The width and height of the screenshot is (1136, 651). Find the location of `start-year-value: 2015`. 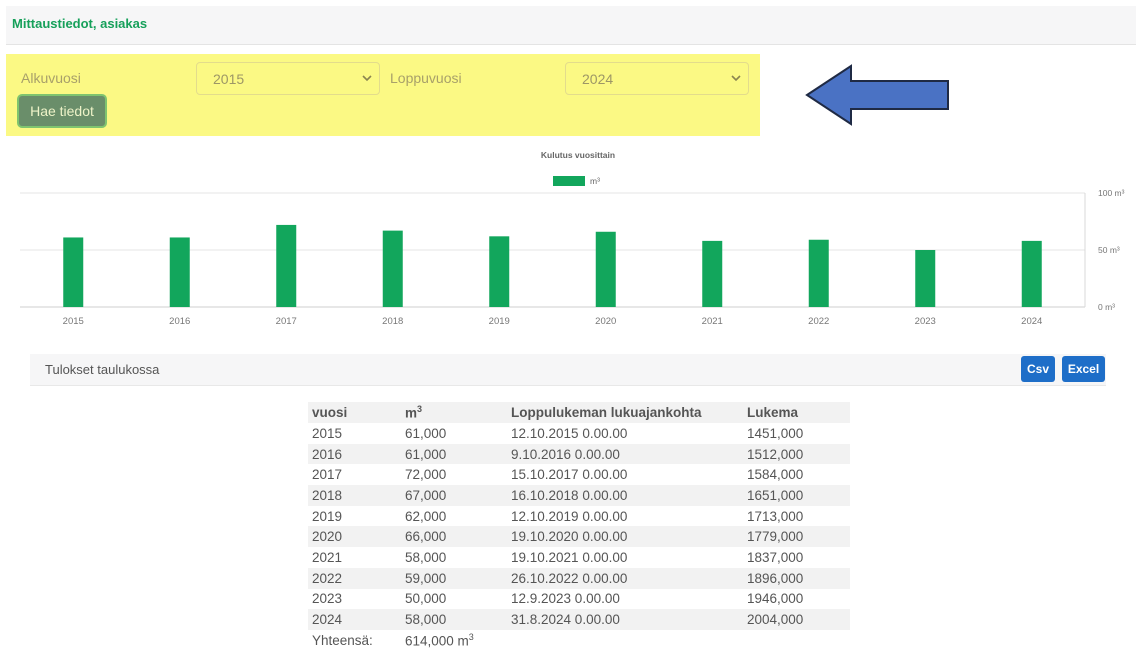

start-year-value: 2015 is located at coordinates (229, 79).